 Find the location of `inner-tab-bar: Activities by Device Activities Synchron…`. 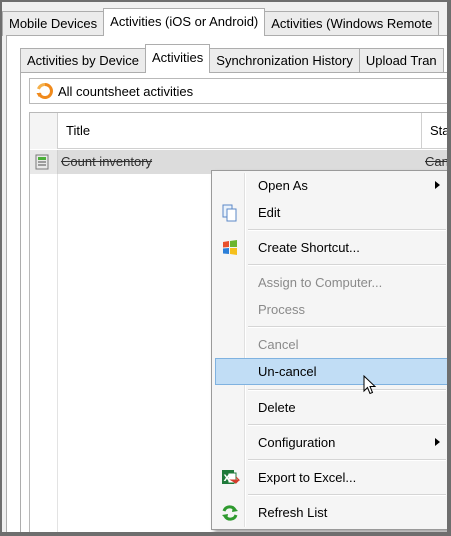

inner-tab-bar: Activities by Device Activities Synchron… is located at coordinates (233, 58).